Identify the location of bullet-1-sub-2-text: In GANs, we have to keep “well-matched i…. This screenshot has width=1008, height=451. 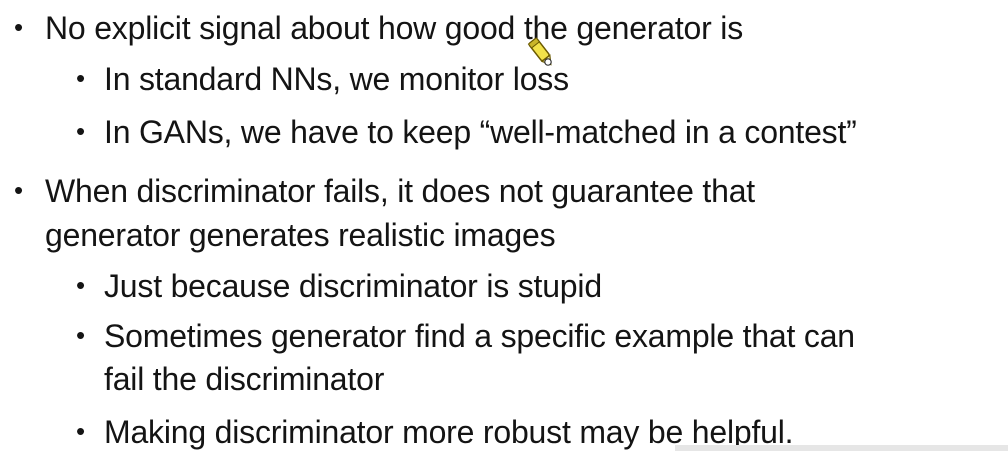
(480, 132).